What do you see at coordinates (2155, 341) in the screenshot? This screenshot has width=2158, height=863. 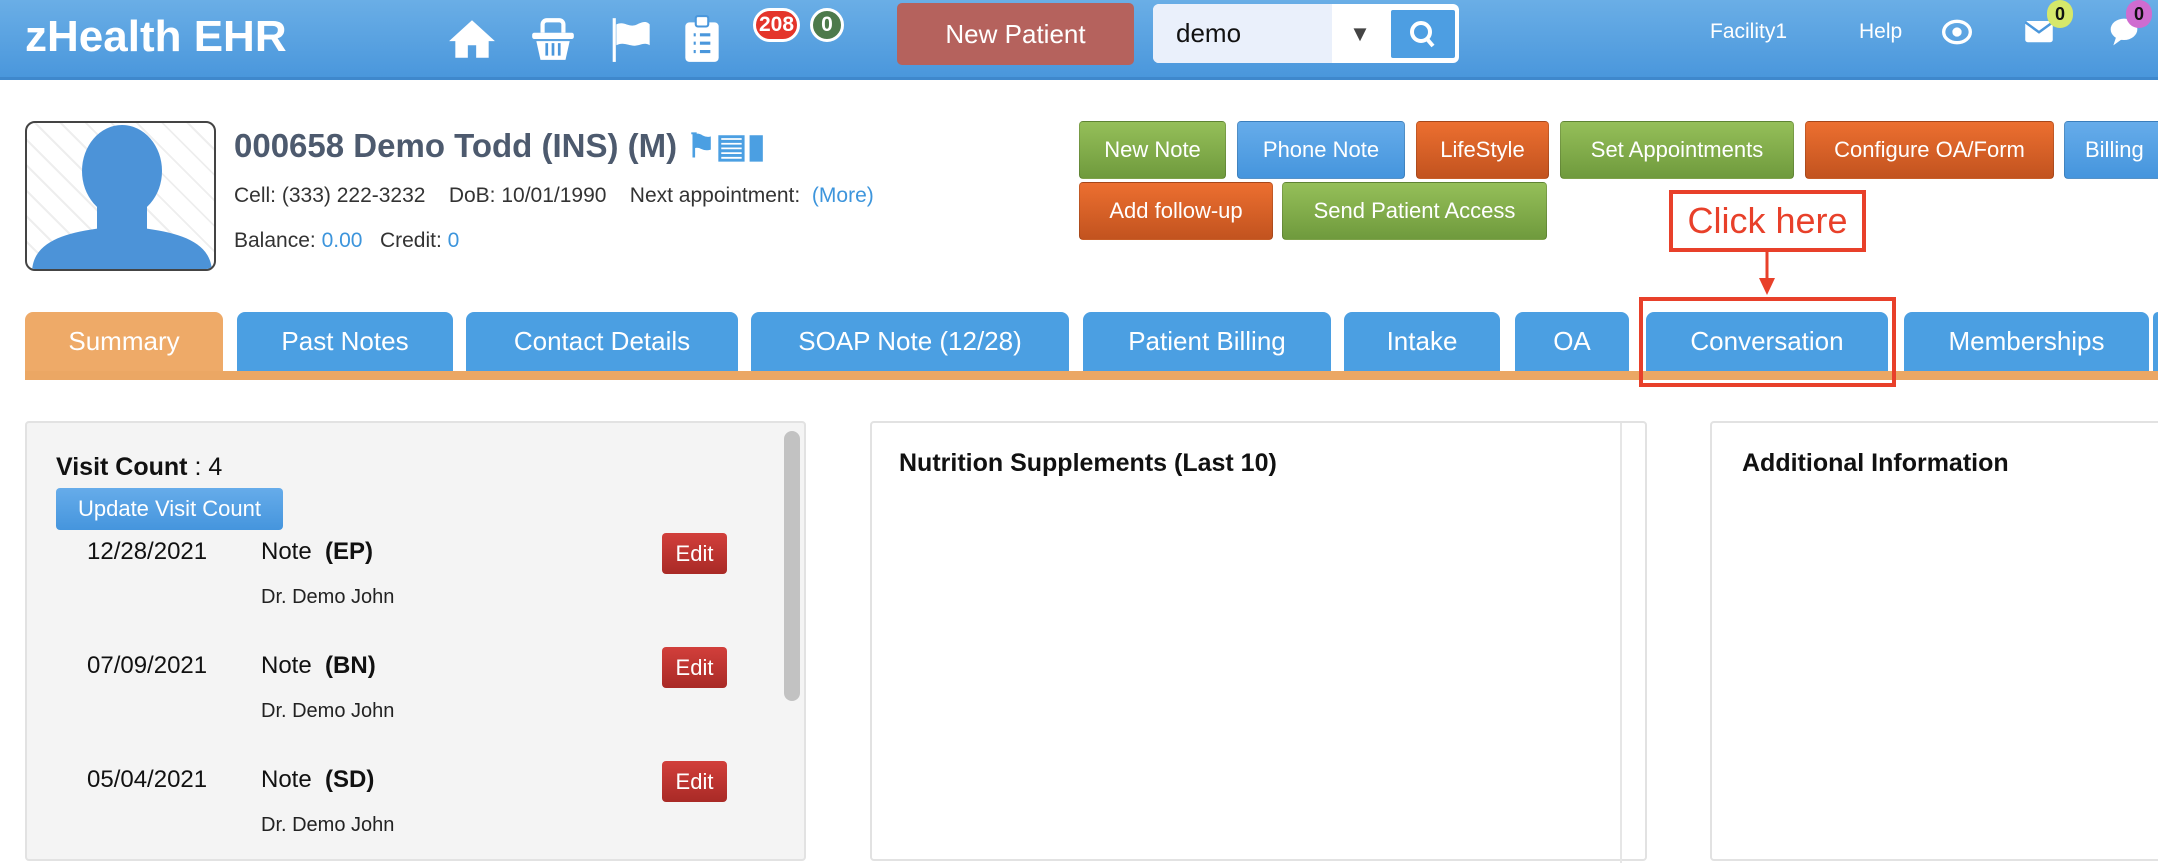 I see `tab-overflow` at bounding box center [2155, 341].